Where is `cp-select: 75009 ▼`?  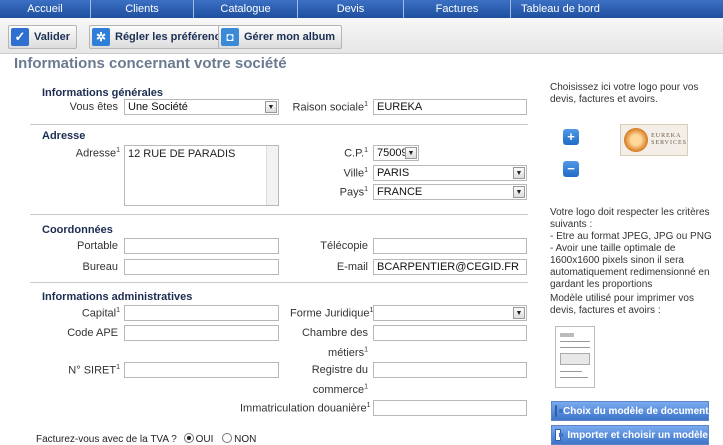 cp-select: 75009 ▼ is located at coordinates (396, 153).